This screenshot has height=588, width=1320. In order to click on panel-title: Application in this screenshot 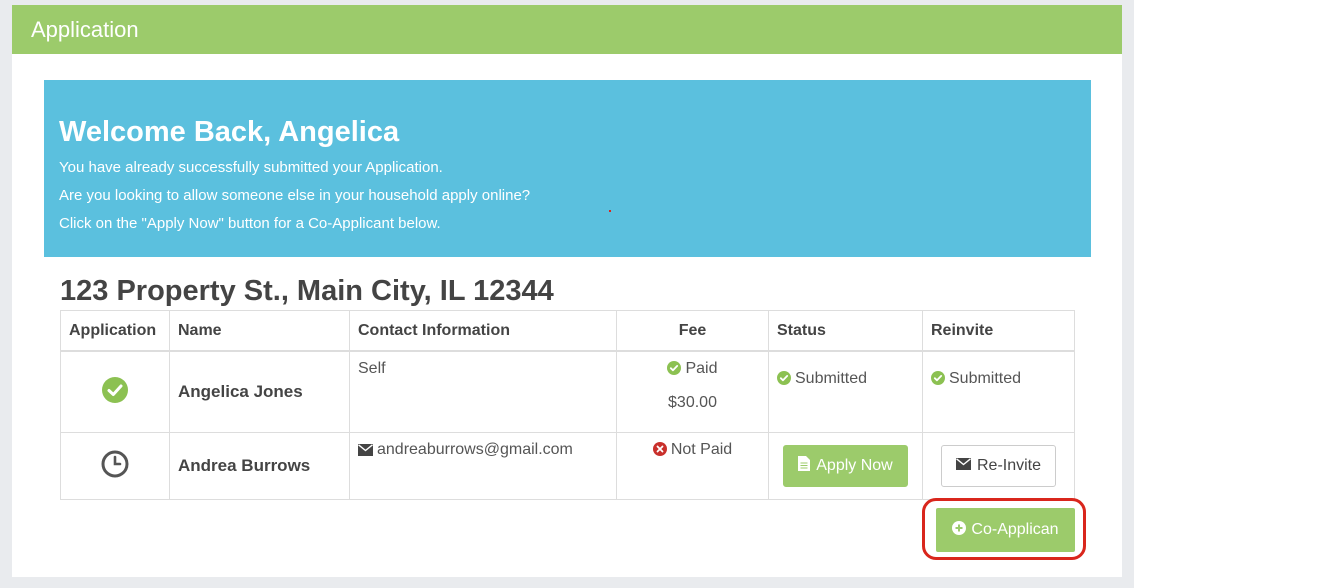, I will do `click(567, 29)`.